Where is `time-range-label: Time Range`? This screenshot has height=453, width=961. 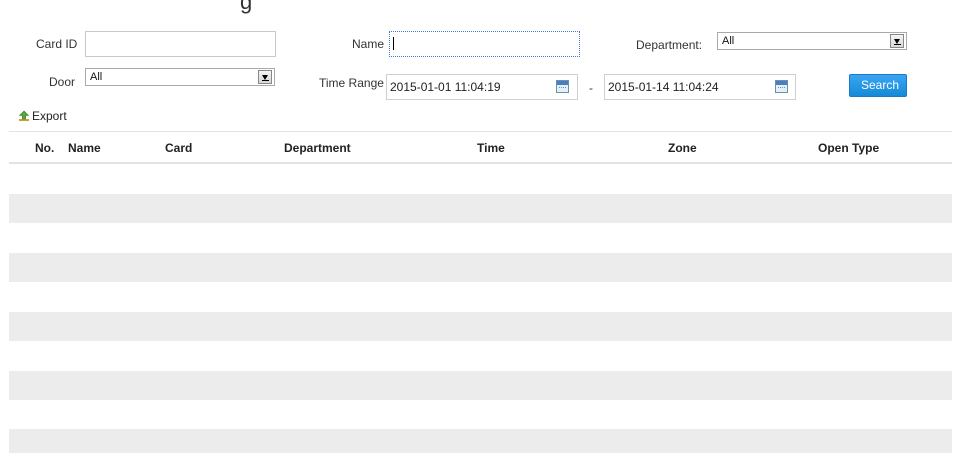
time-range-label: Time Range is located at coordinates (351, 83).